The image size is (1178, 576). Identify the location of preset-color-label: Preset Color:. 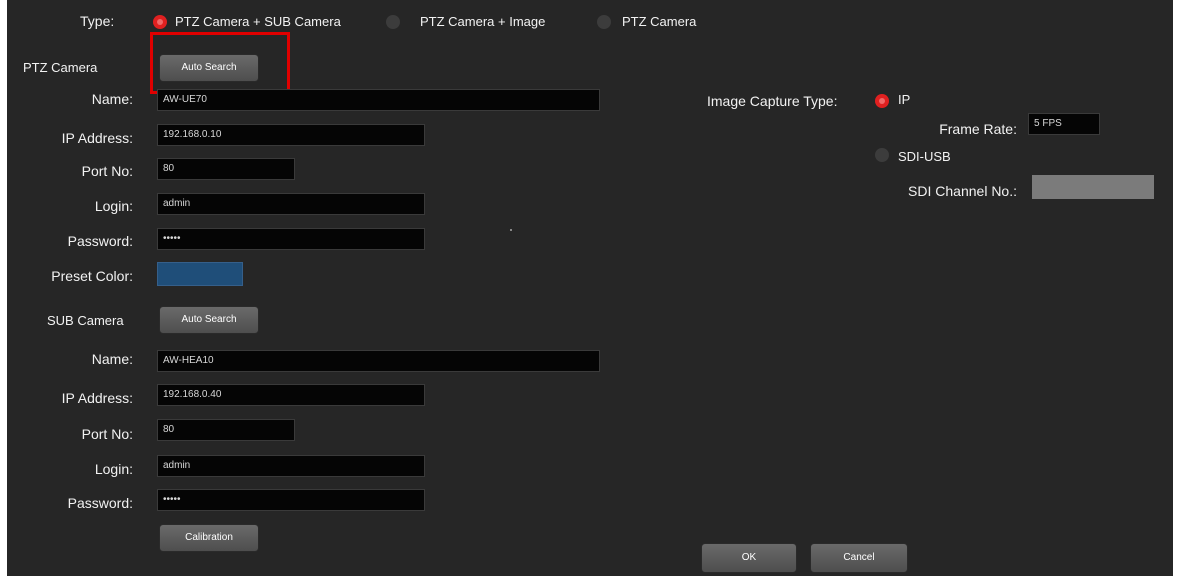
(92, 276).